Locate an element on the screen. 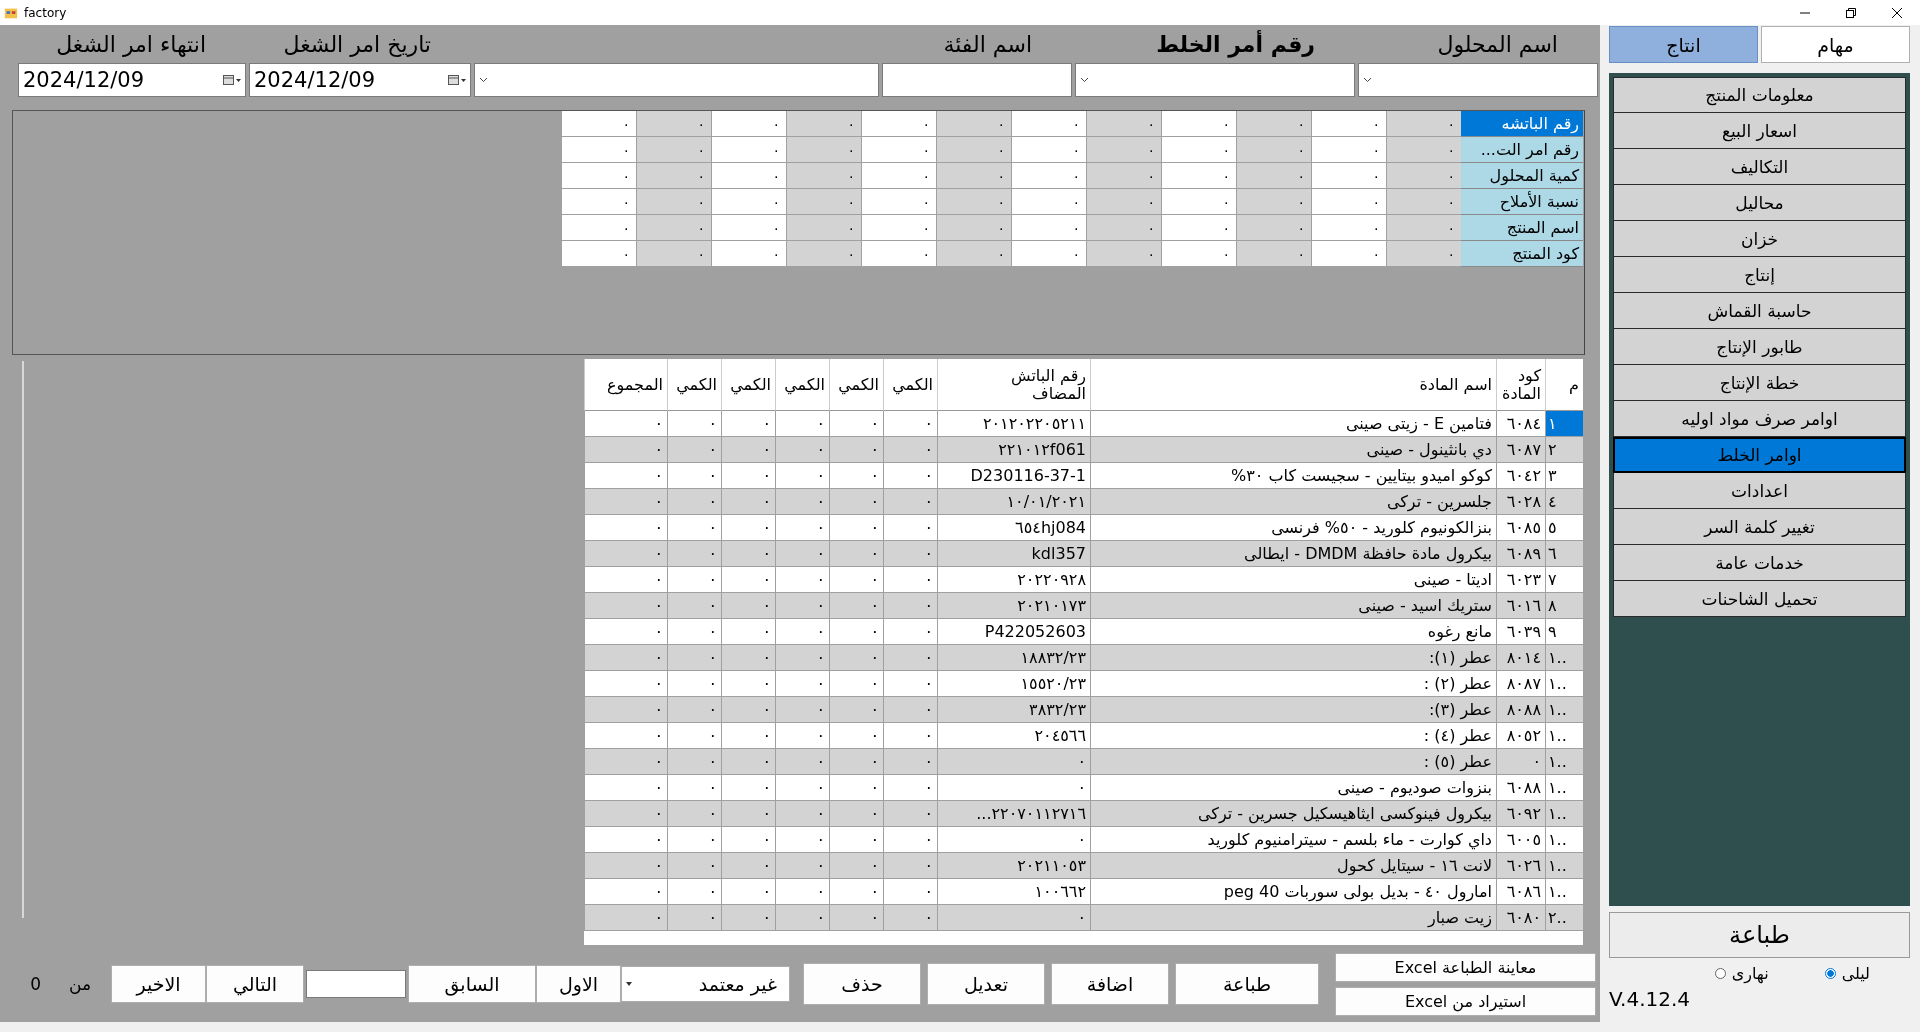  menu-item: خطة الإنتاج is located at coordinates (1759, 383).